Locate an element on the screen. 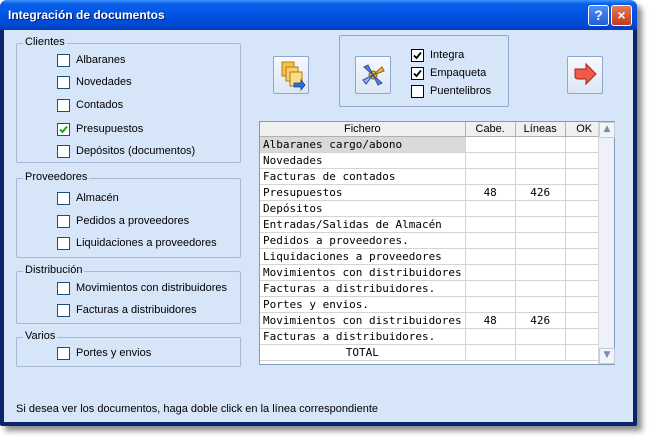 This screenshot has height=438, width=649. grid-header-row: Fichero Cabe. Líneas OK is located at coordinates (432, 129).